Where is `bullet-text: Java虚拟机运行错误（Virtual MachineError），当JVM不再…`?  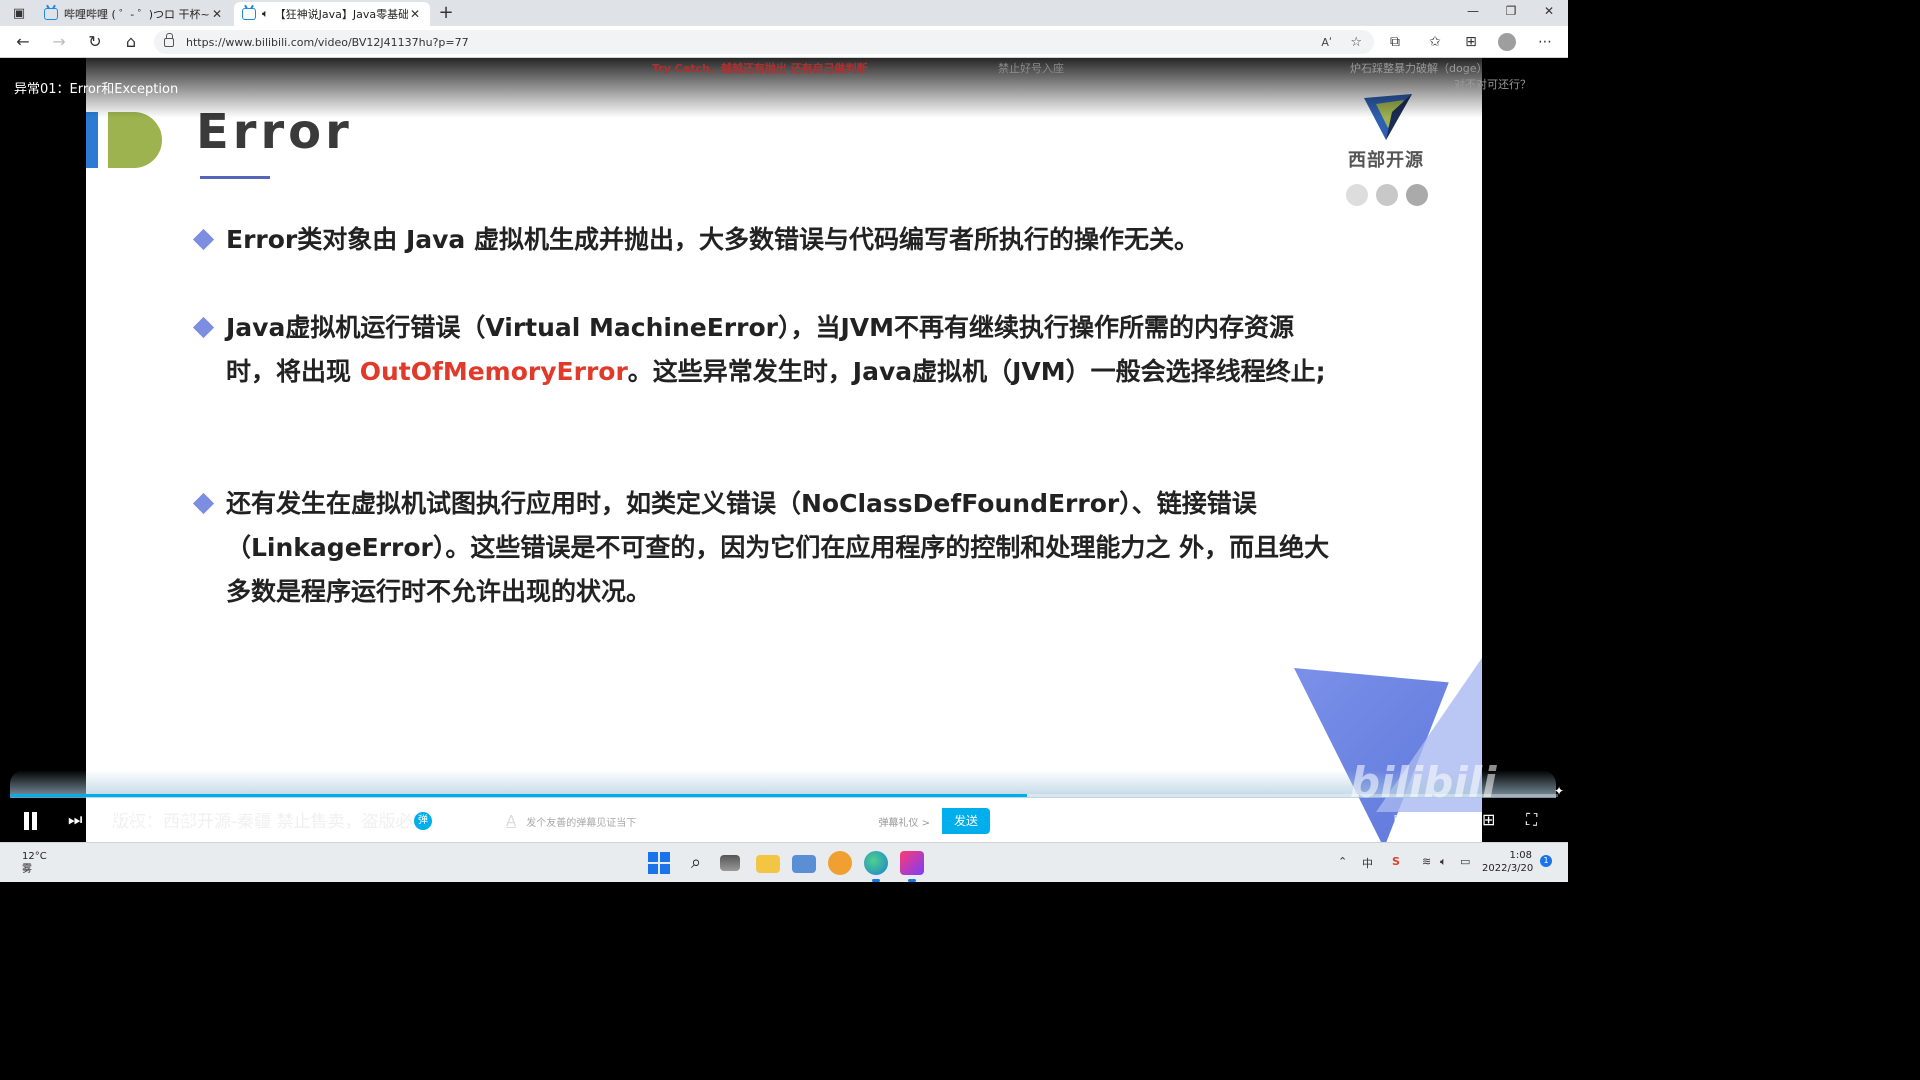
bullet-text: Java虚拟机运行错误（Virtual MachineError），当JVM不再… is located at coordinates (781, 350).